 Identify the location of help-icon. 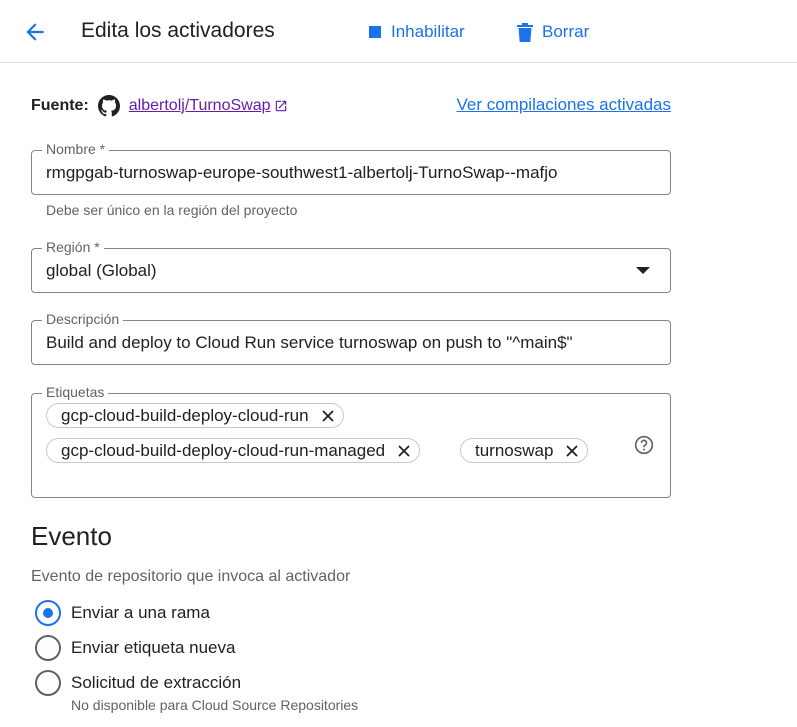
(644, 445).